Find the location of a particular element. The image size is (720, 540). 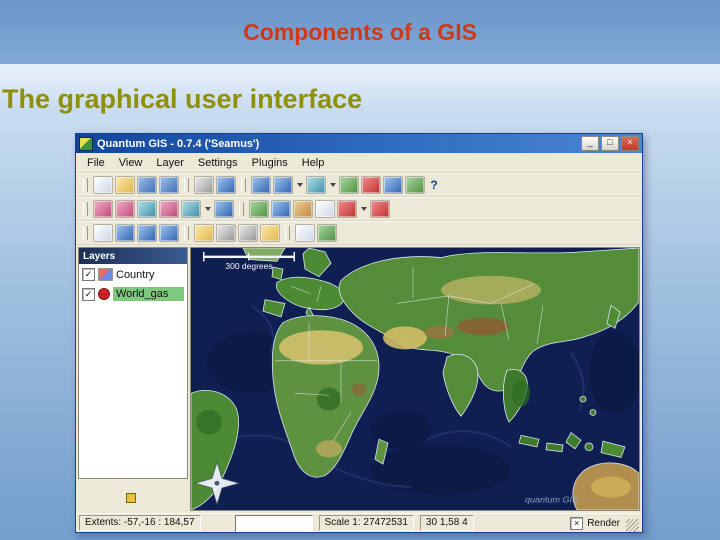

menu-file: File is located at coordinates (96, 163).